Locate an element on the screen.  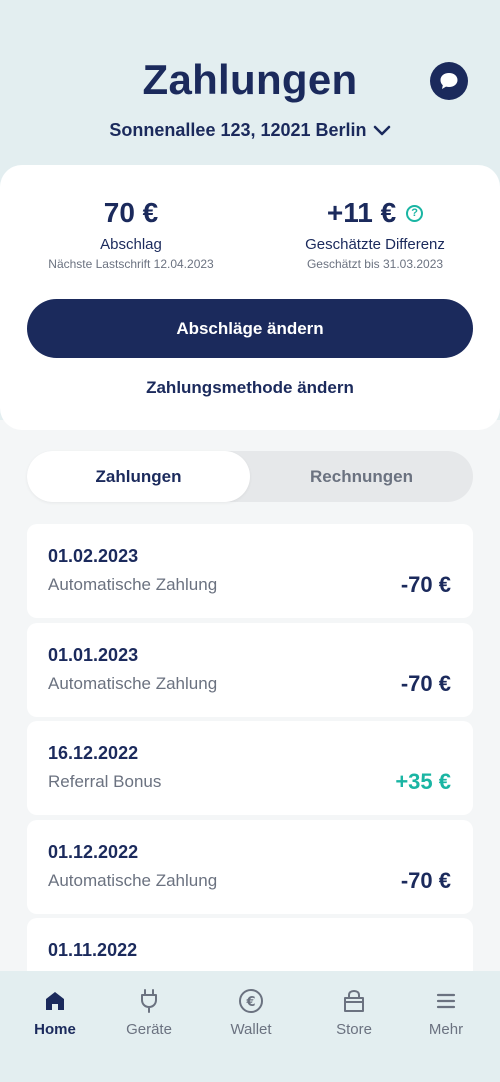
bag-icon is located at coordinates (354, 1001).